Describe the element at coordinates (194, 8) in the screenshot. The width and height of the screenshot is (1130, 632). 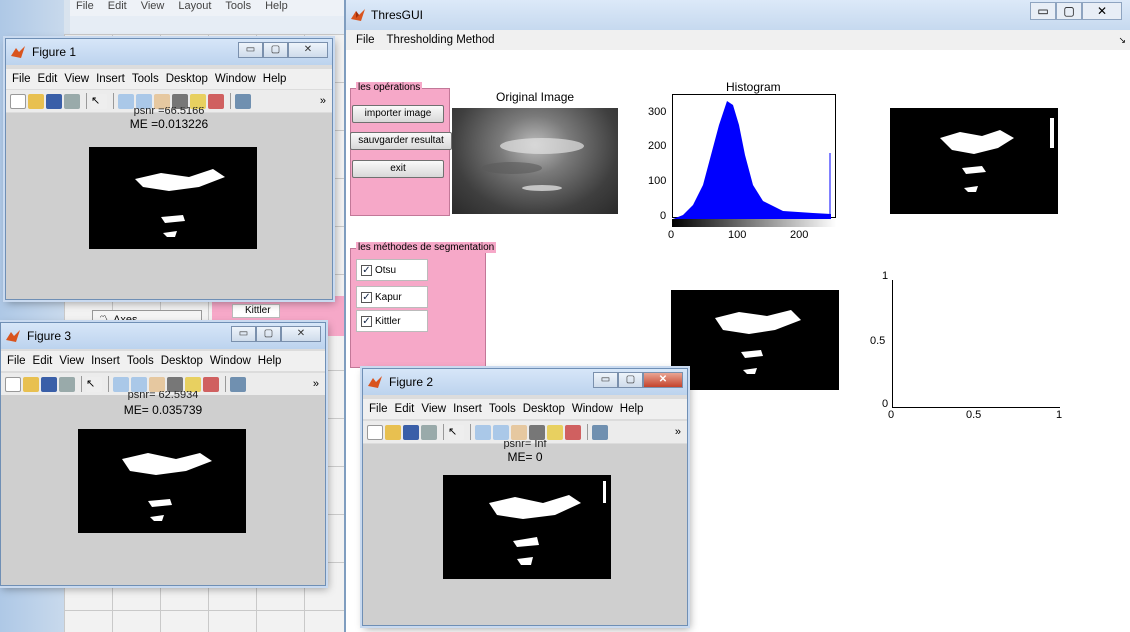
I see `matlab-menu-layout: Layout` at that location.